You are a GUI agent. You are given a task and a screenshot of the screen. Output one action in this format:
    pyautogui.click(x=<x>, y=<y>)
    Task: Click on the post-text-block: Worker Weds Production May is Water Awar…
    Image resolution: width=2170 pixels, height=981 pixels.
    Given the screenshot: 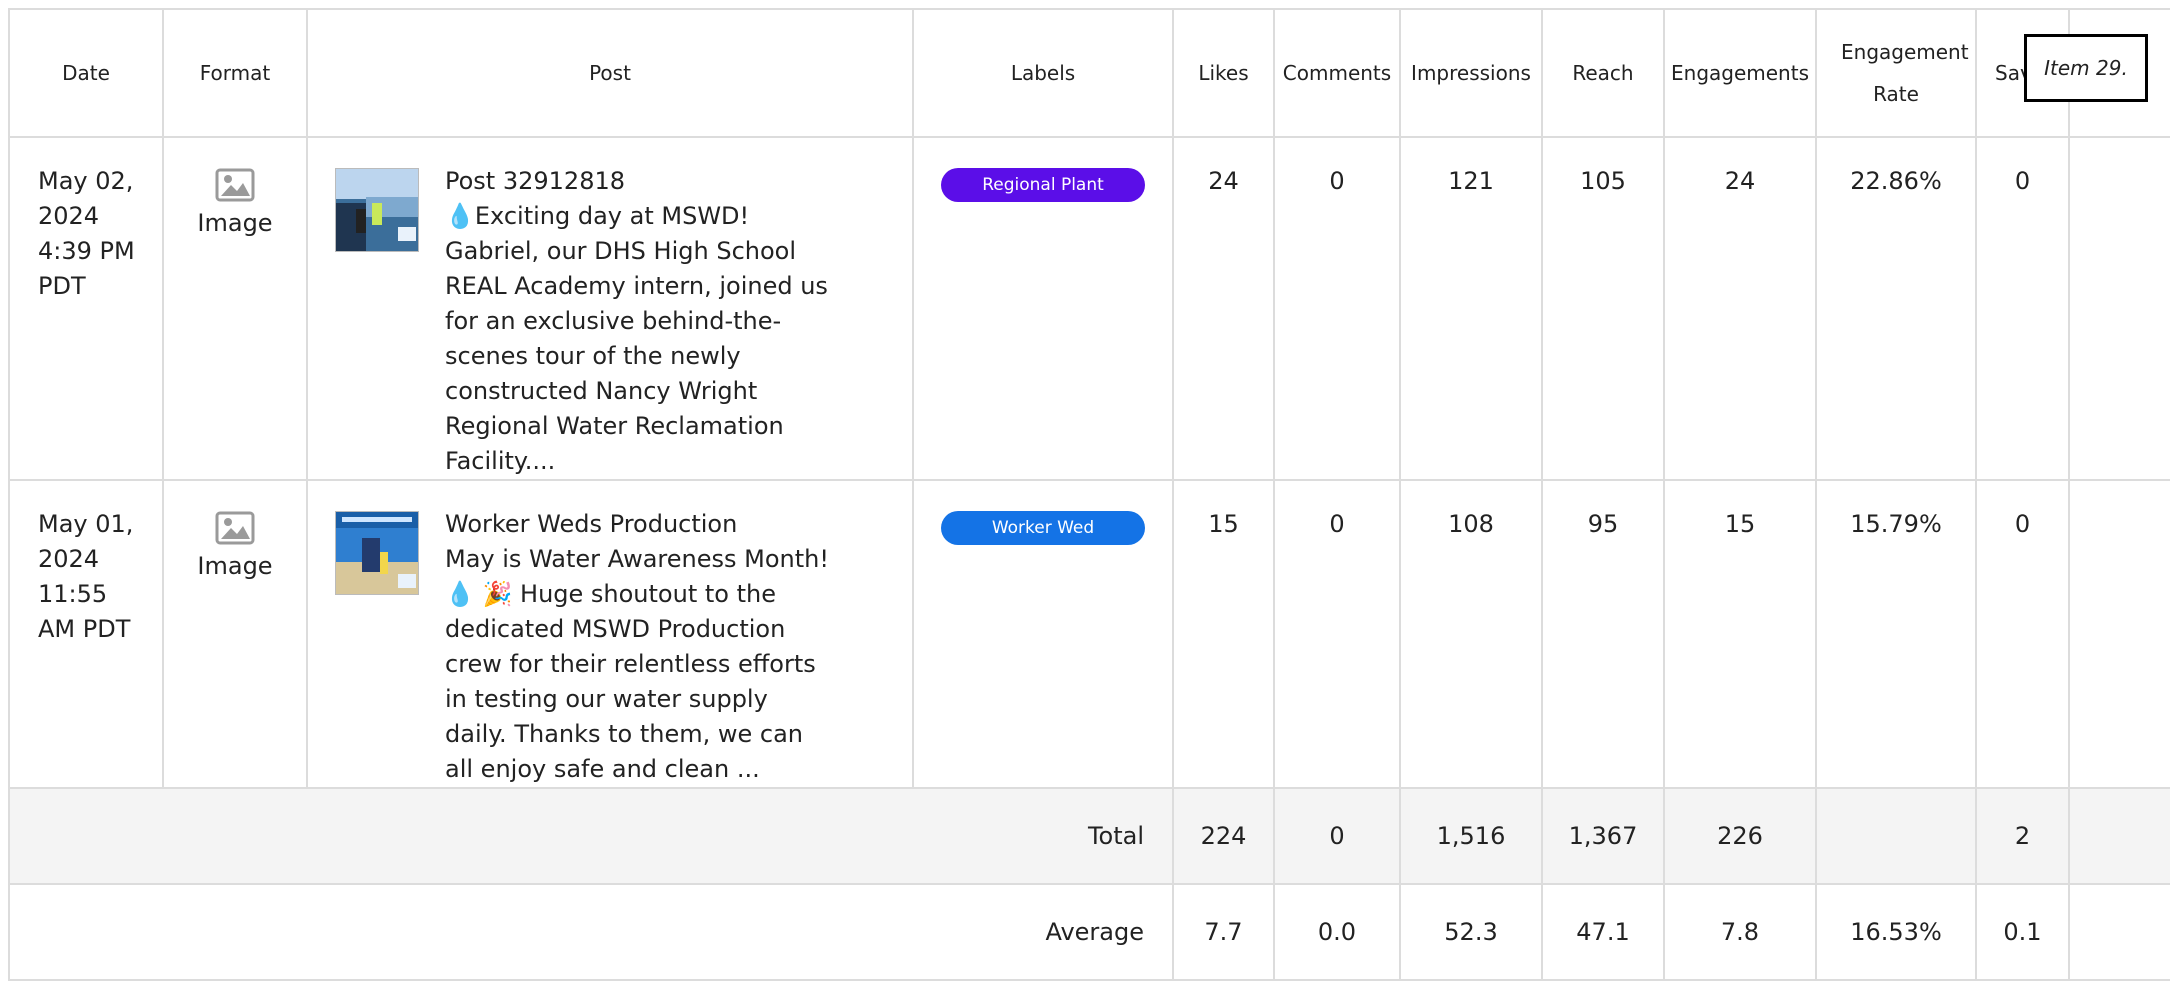 What is the action you would take?
    pyautogui.click(x=640, y=647)
    